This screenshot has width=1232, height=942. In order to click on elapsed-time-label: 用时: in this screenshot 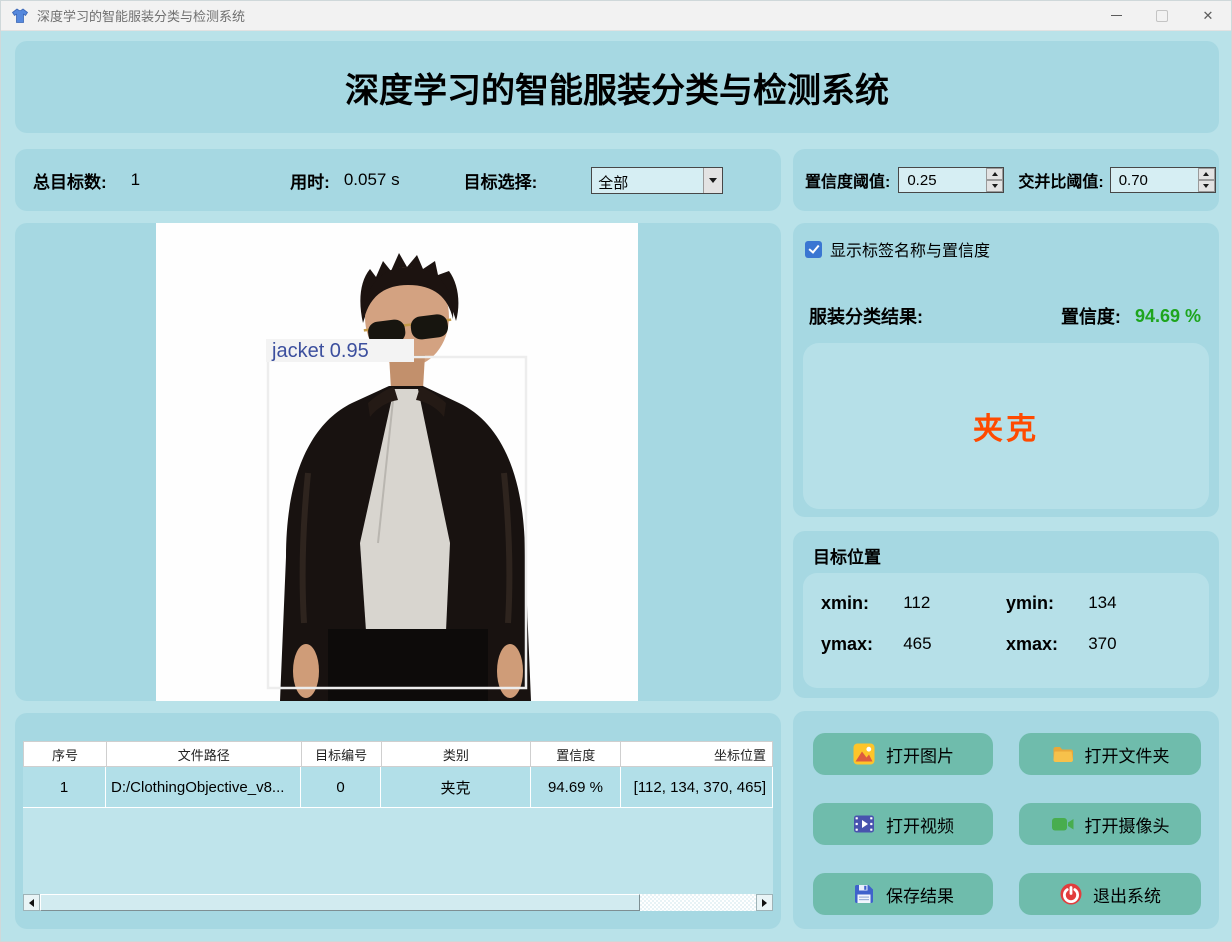, I will do `click(310, 182)`.